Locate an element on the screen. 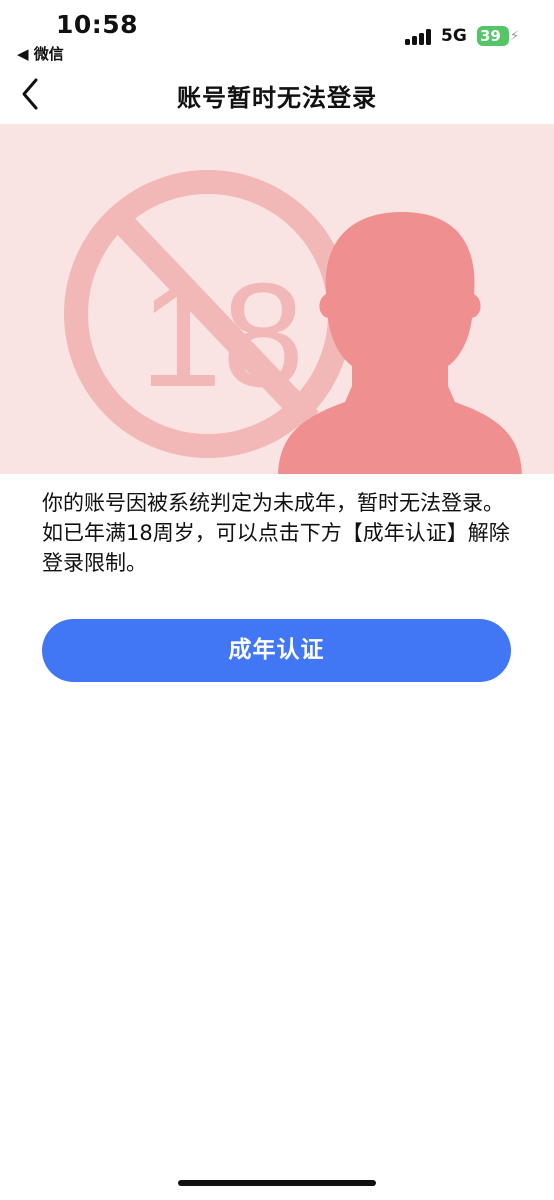 Image resolution: width=554 pixels, height=1200 pixels. page-title: 账号暂时无法登录 is located at coordinates (277, 98).